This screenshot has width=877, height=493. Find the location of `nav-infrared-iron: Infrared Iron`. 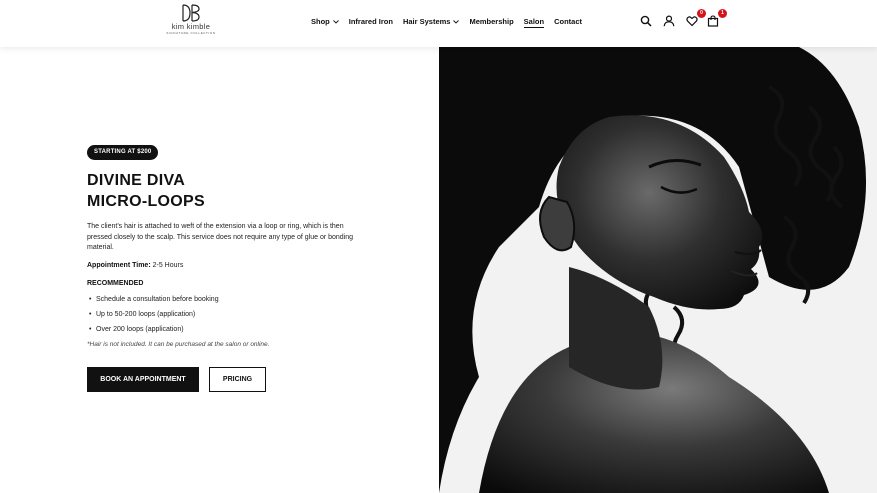

nav-infrared-iron: Infrared Iron is located at coordinates (371, 21).